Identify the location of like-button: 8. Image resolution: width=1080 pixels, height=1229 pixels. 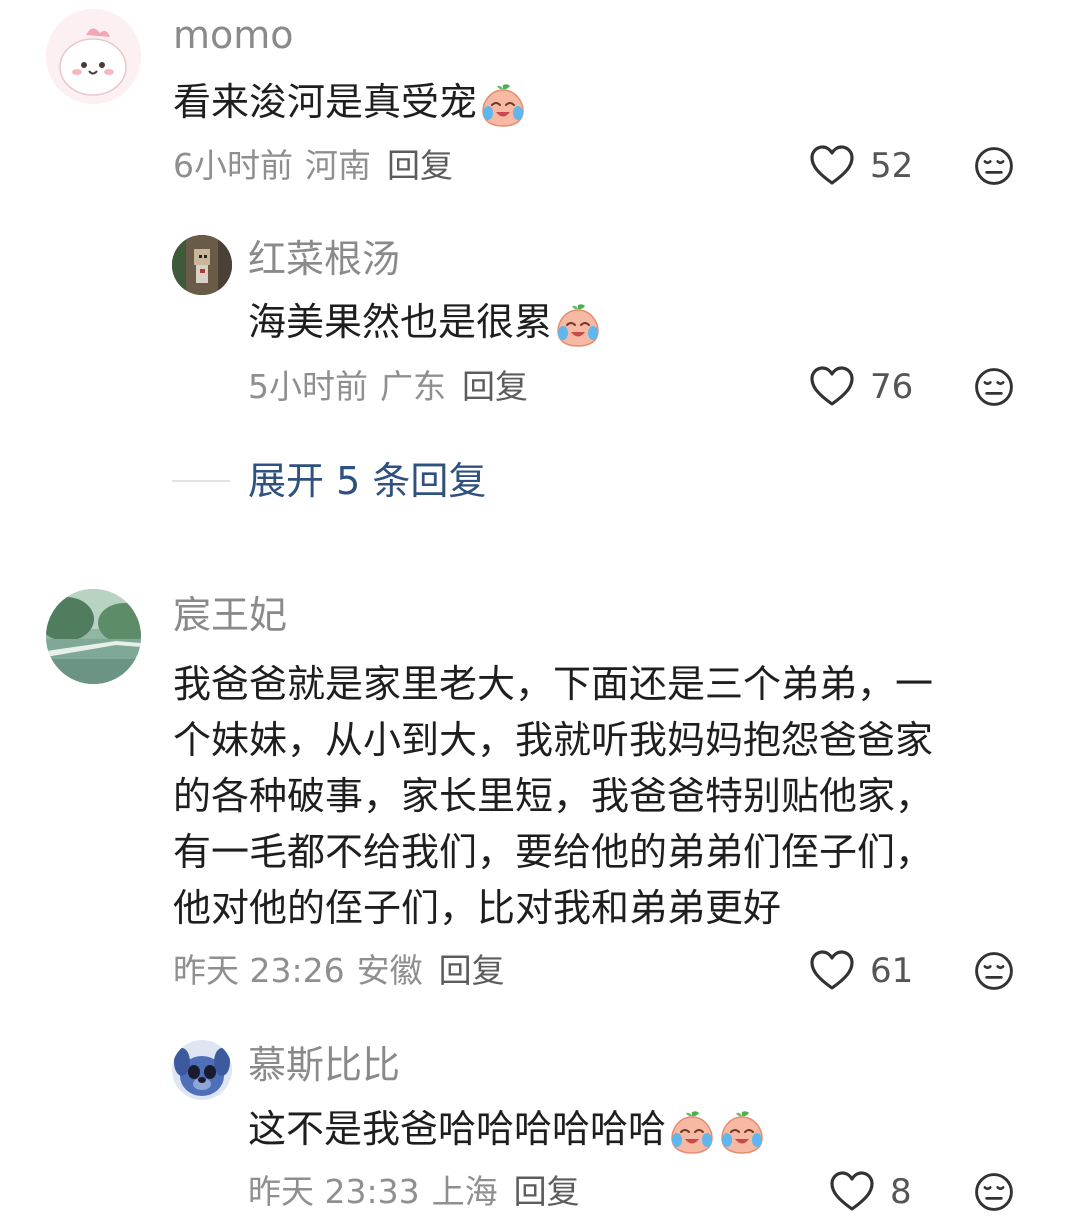
(870, 1192).